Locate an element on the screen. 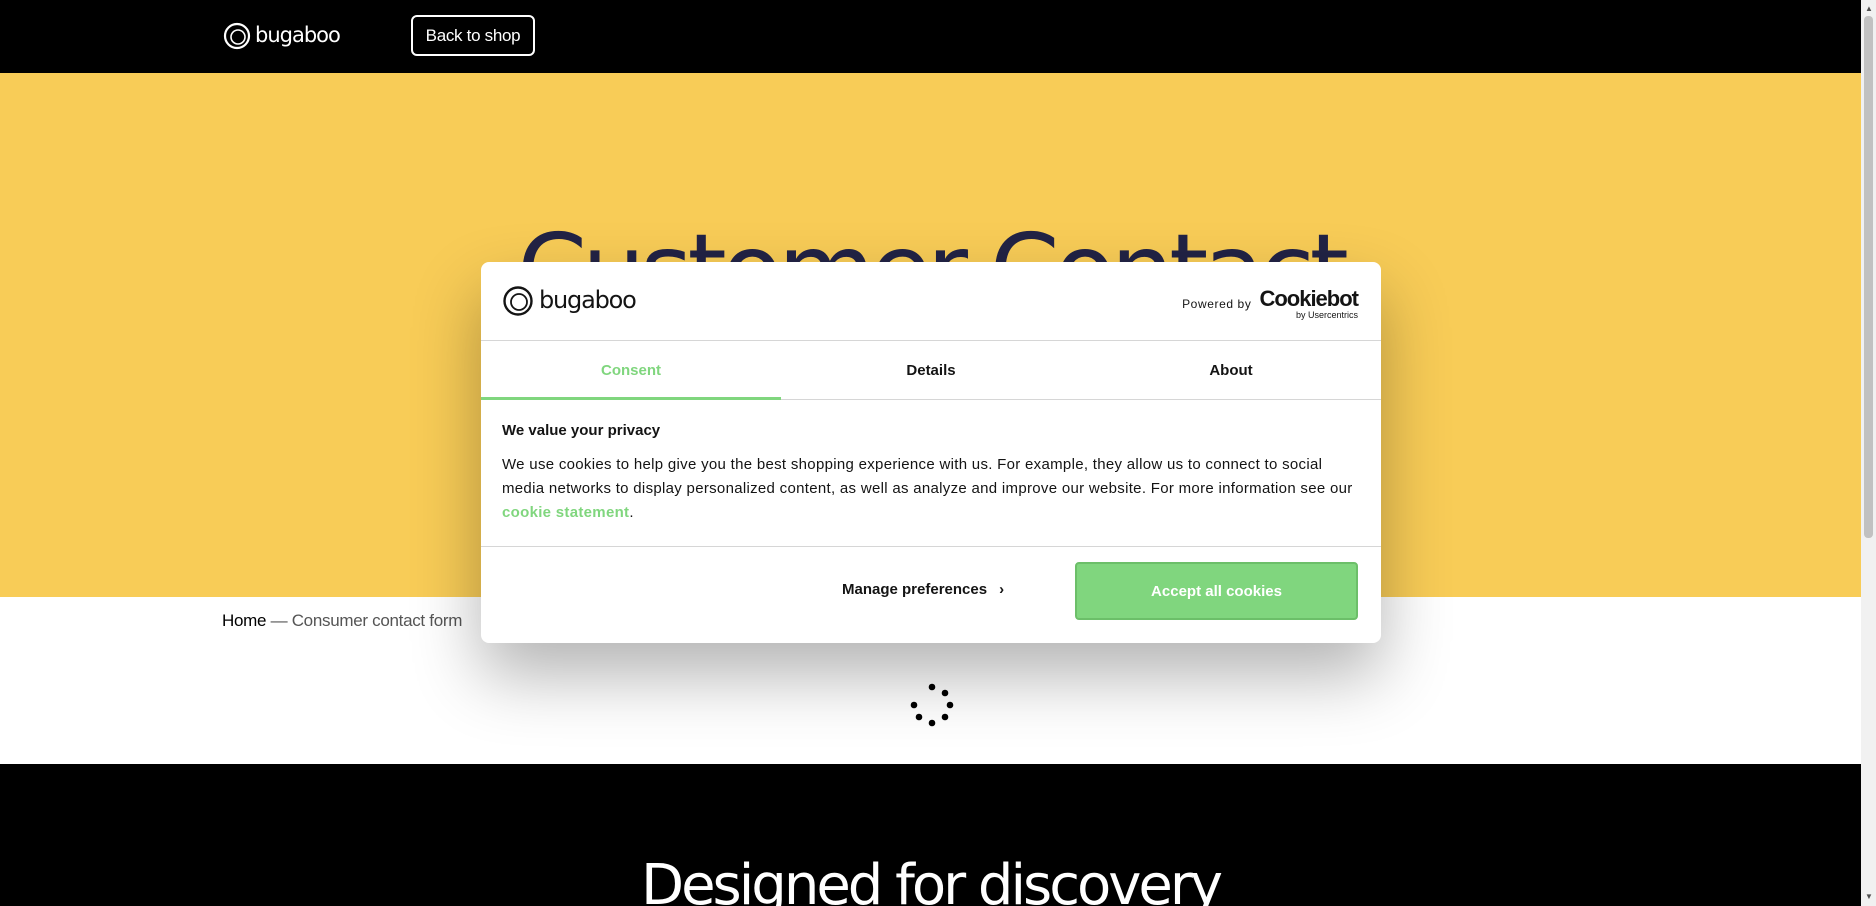  back-to-shop-button: Back to shop is located at coordinates (473, 35).